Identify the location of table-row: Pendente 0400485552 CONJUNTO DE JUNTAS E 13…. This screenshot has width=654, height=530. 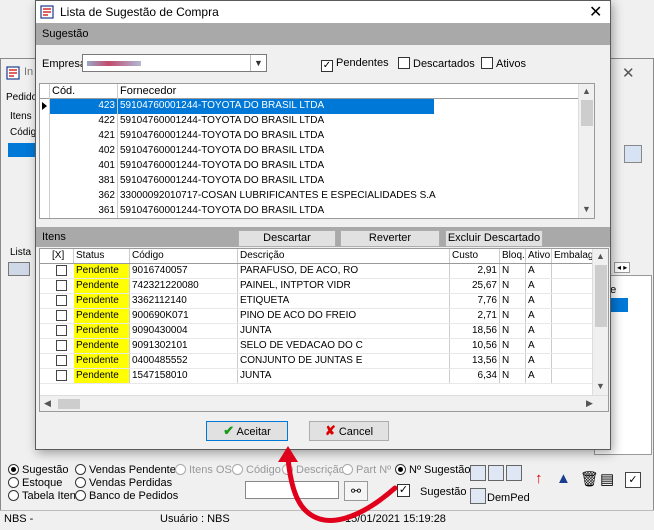
(324, 361).